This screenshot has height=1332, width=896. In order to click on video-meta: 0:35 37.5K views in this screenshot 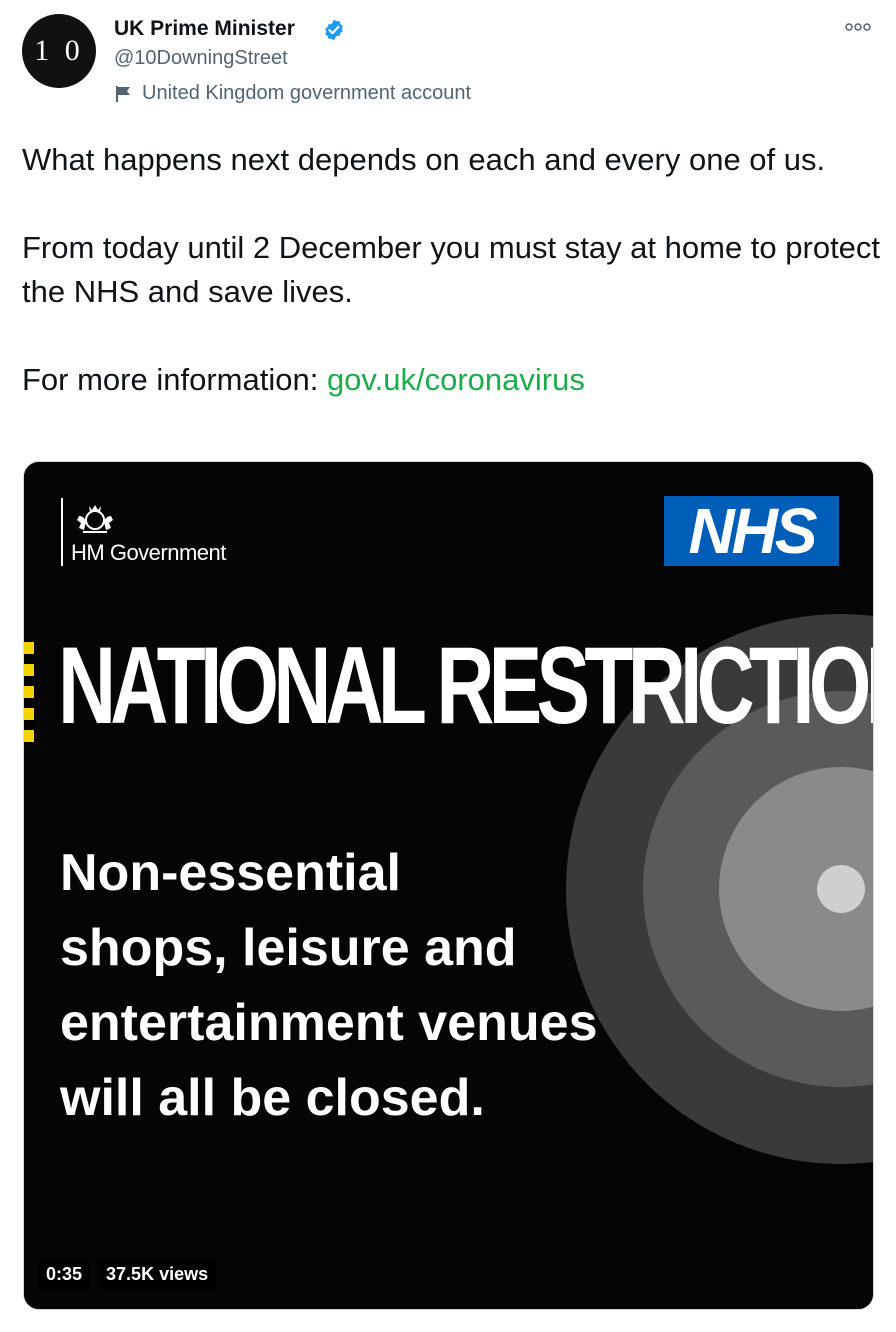, I will do `click(127, 1274)`.